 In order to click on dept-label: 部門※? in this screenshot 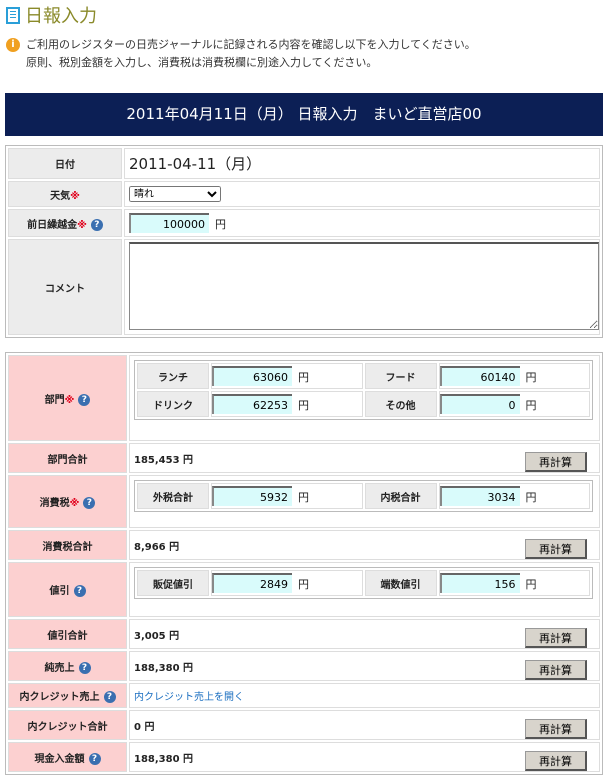, I will do `click(67, 398)`.